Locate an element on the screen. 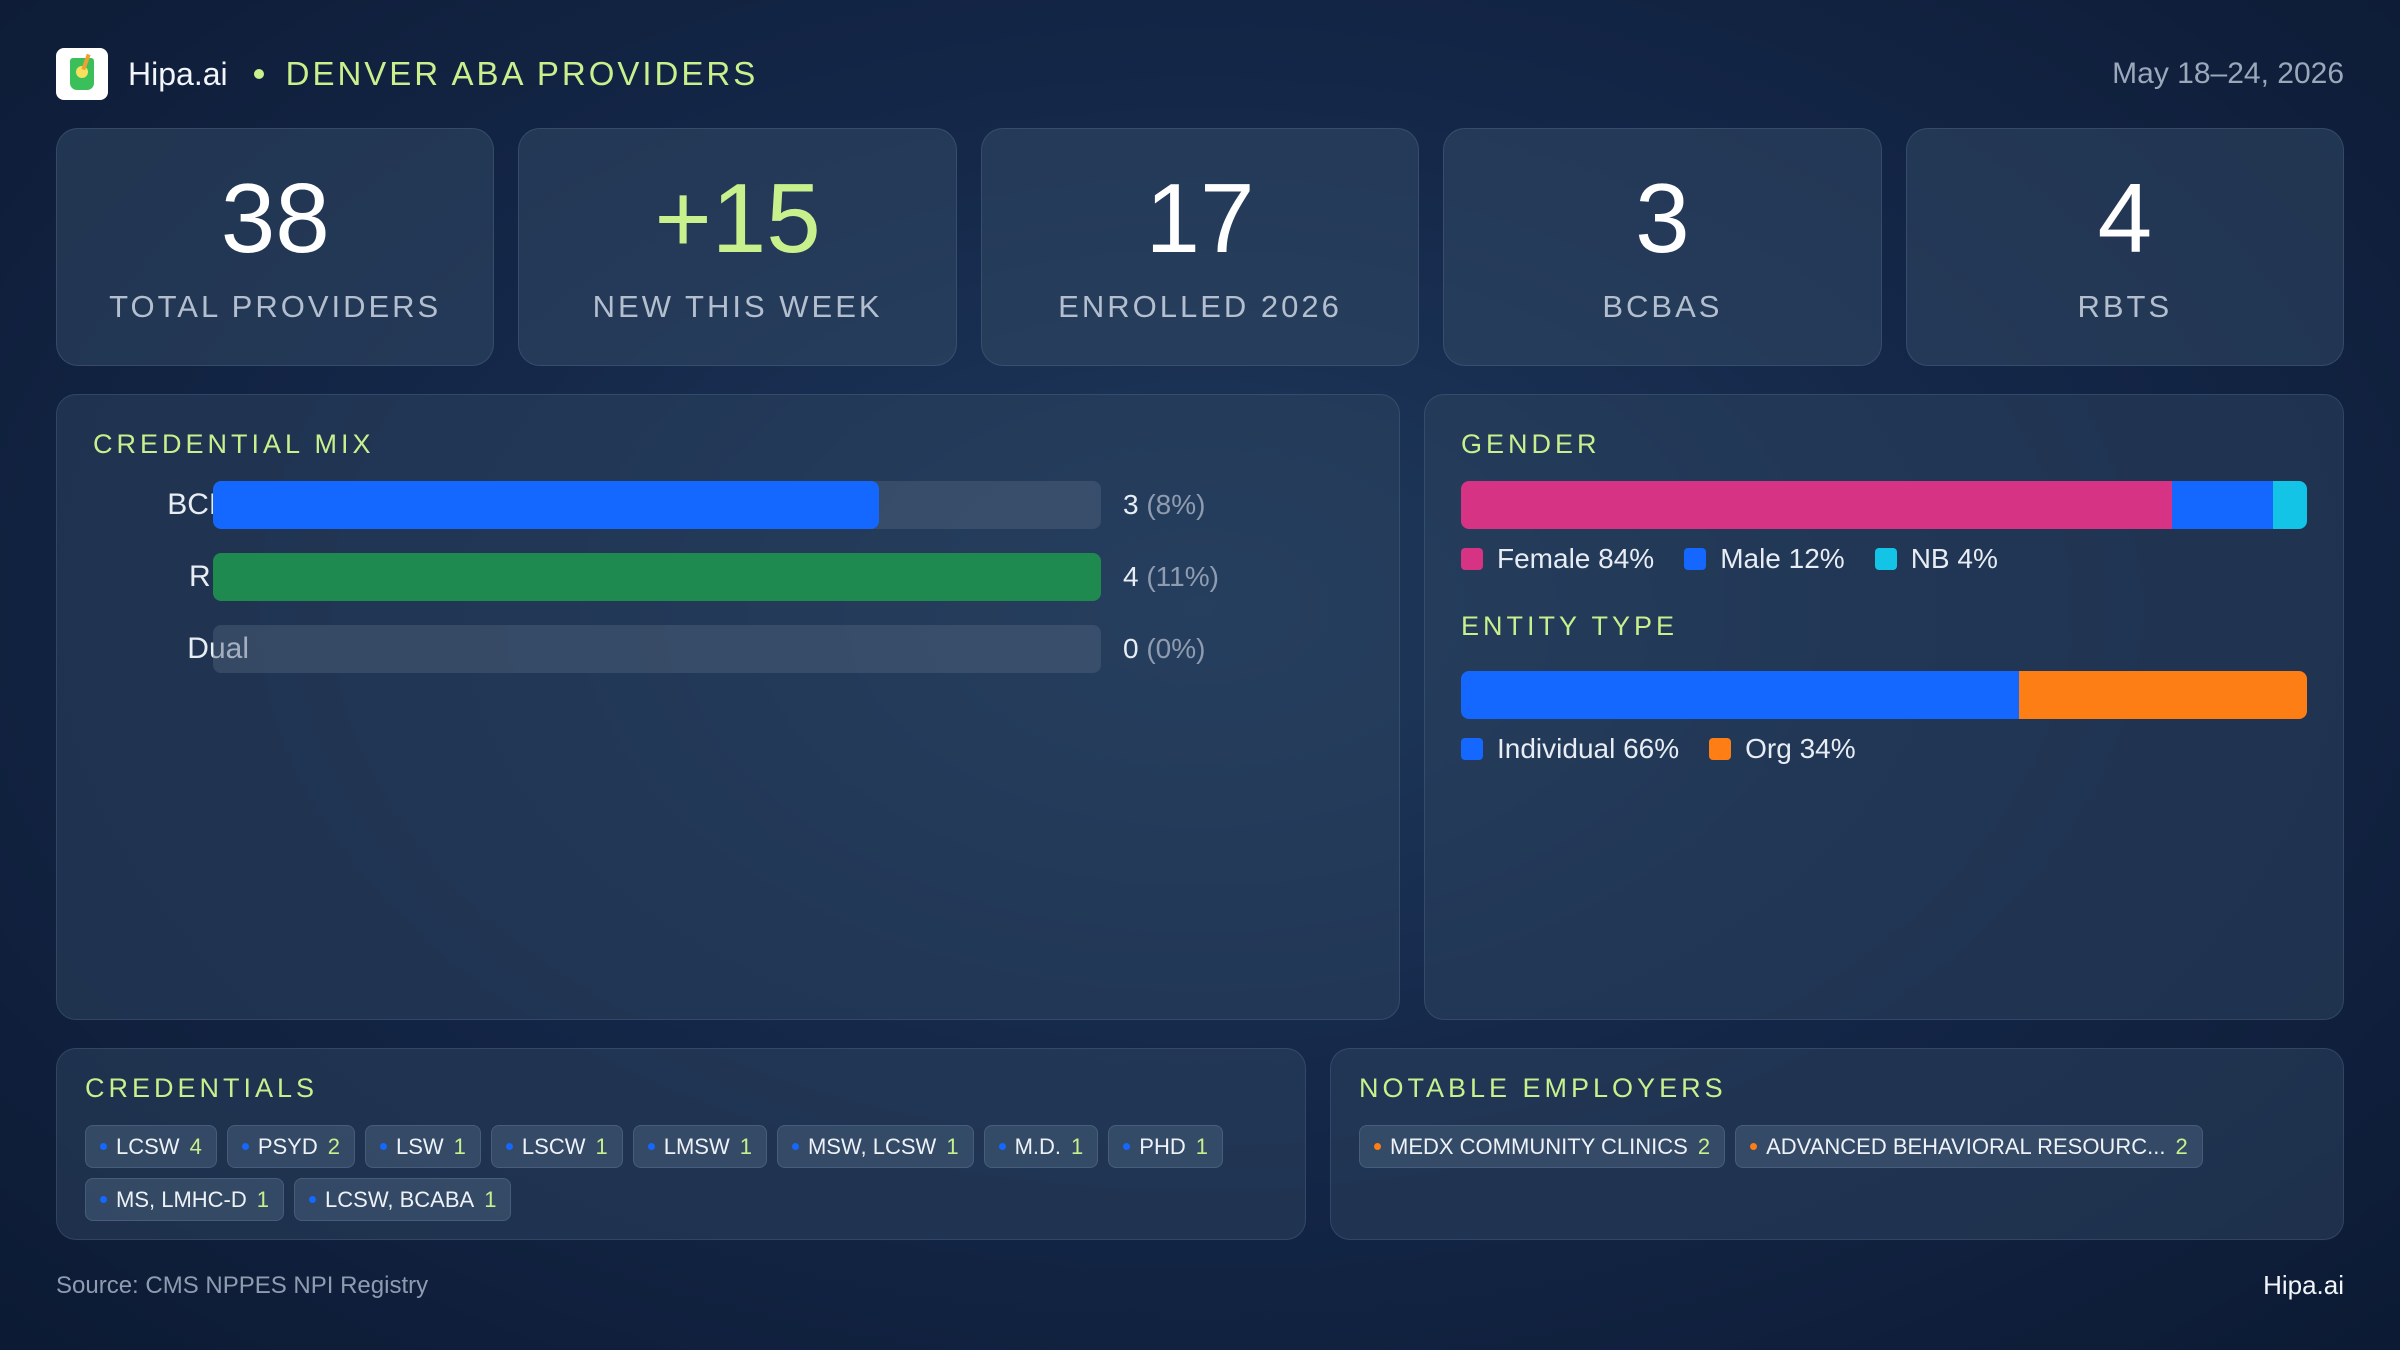 The width and height of the screenshot is (2400, 1350). legend-item: Female 84% is located at coordinates (1557, 559).